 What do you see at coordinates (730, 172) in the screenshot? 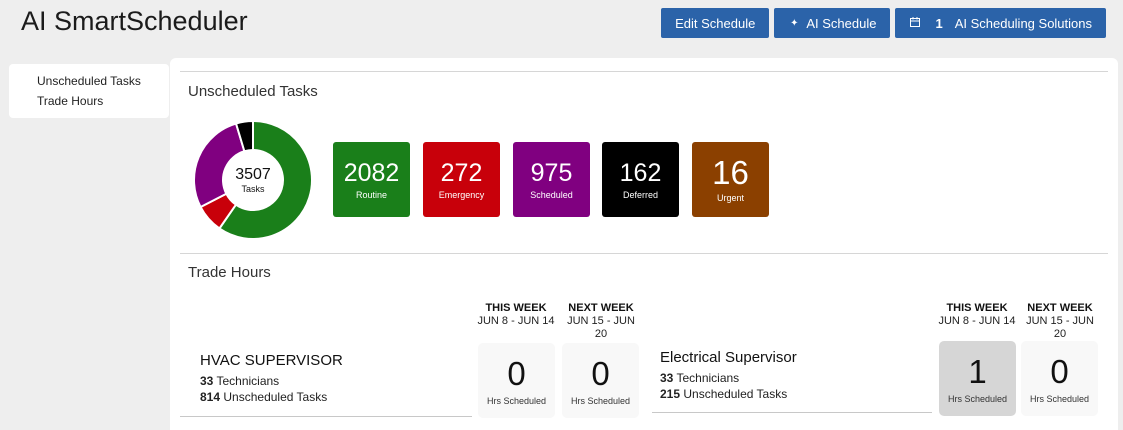
I see `tile-value: 16` at bounding box center [730, 172].